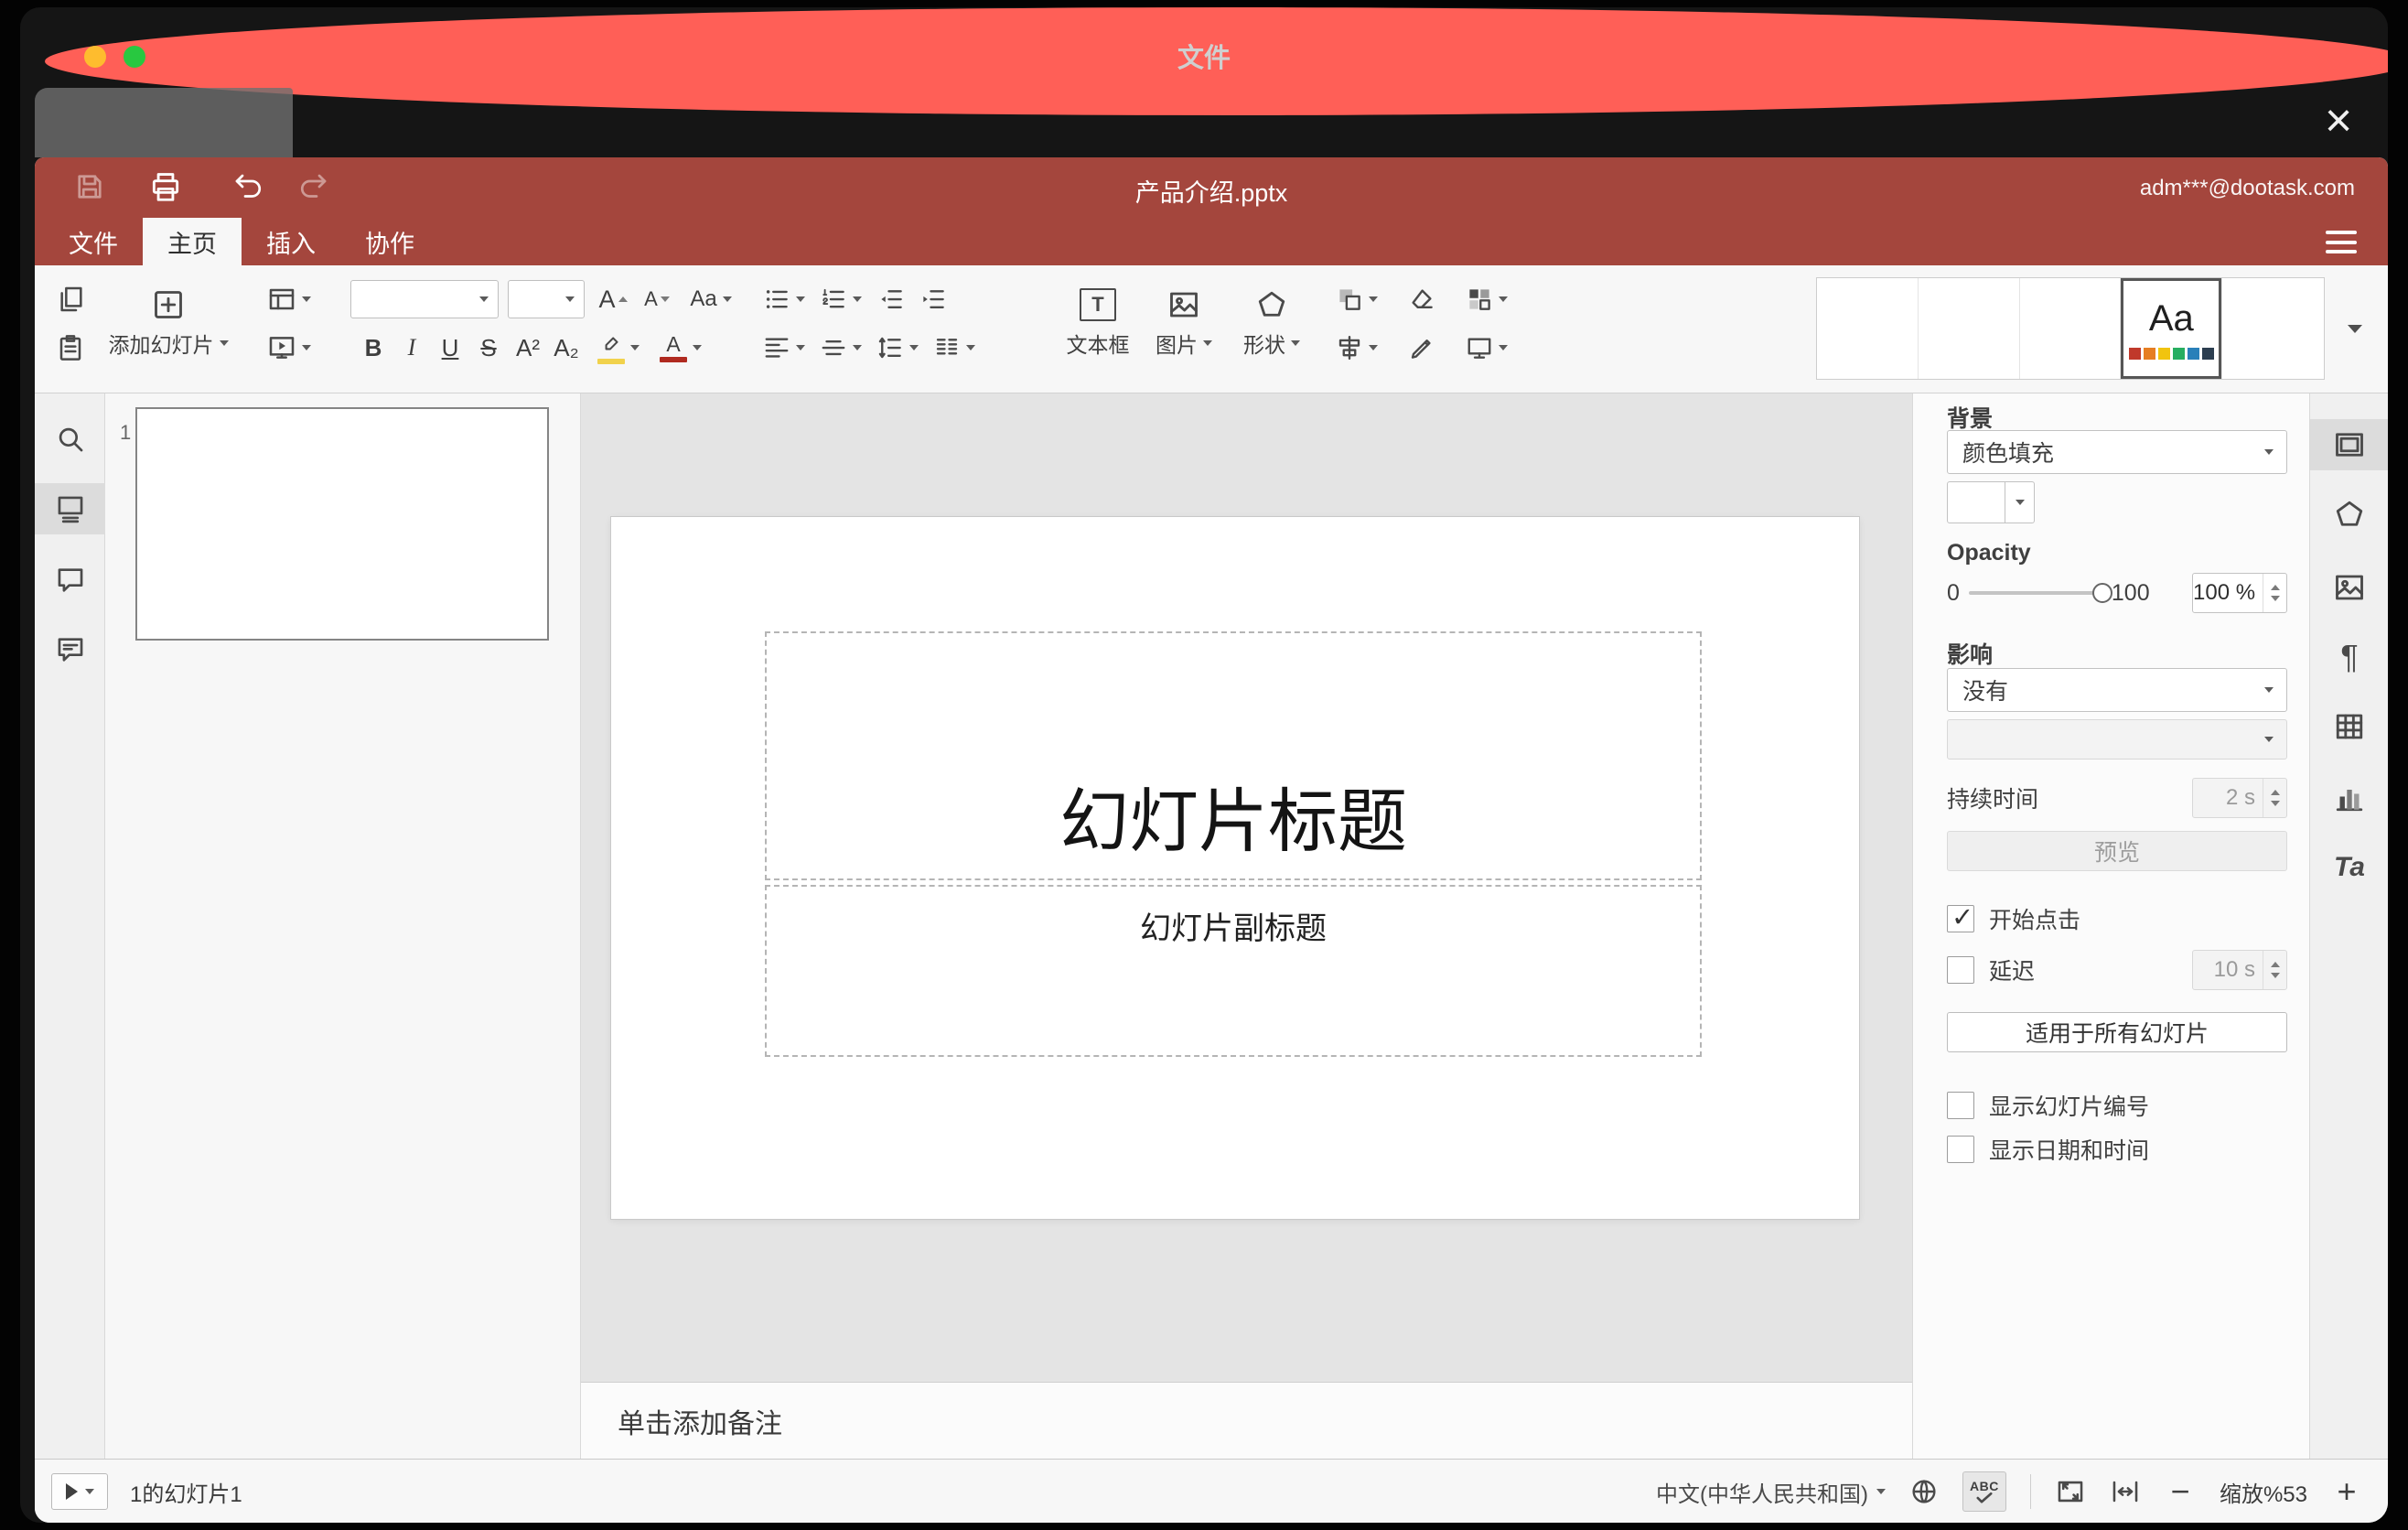  What do you see at coordinates (2274, 593) in the screenshot?
I see `opacity-spinner` at bounding box center [2274, 593].